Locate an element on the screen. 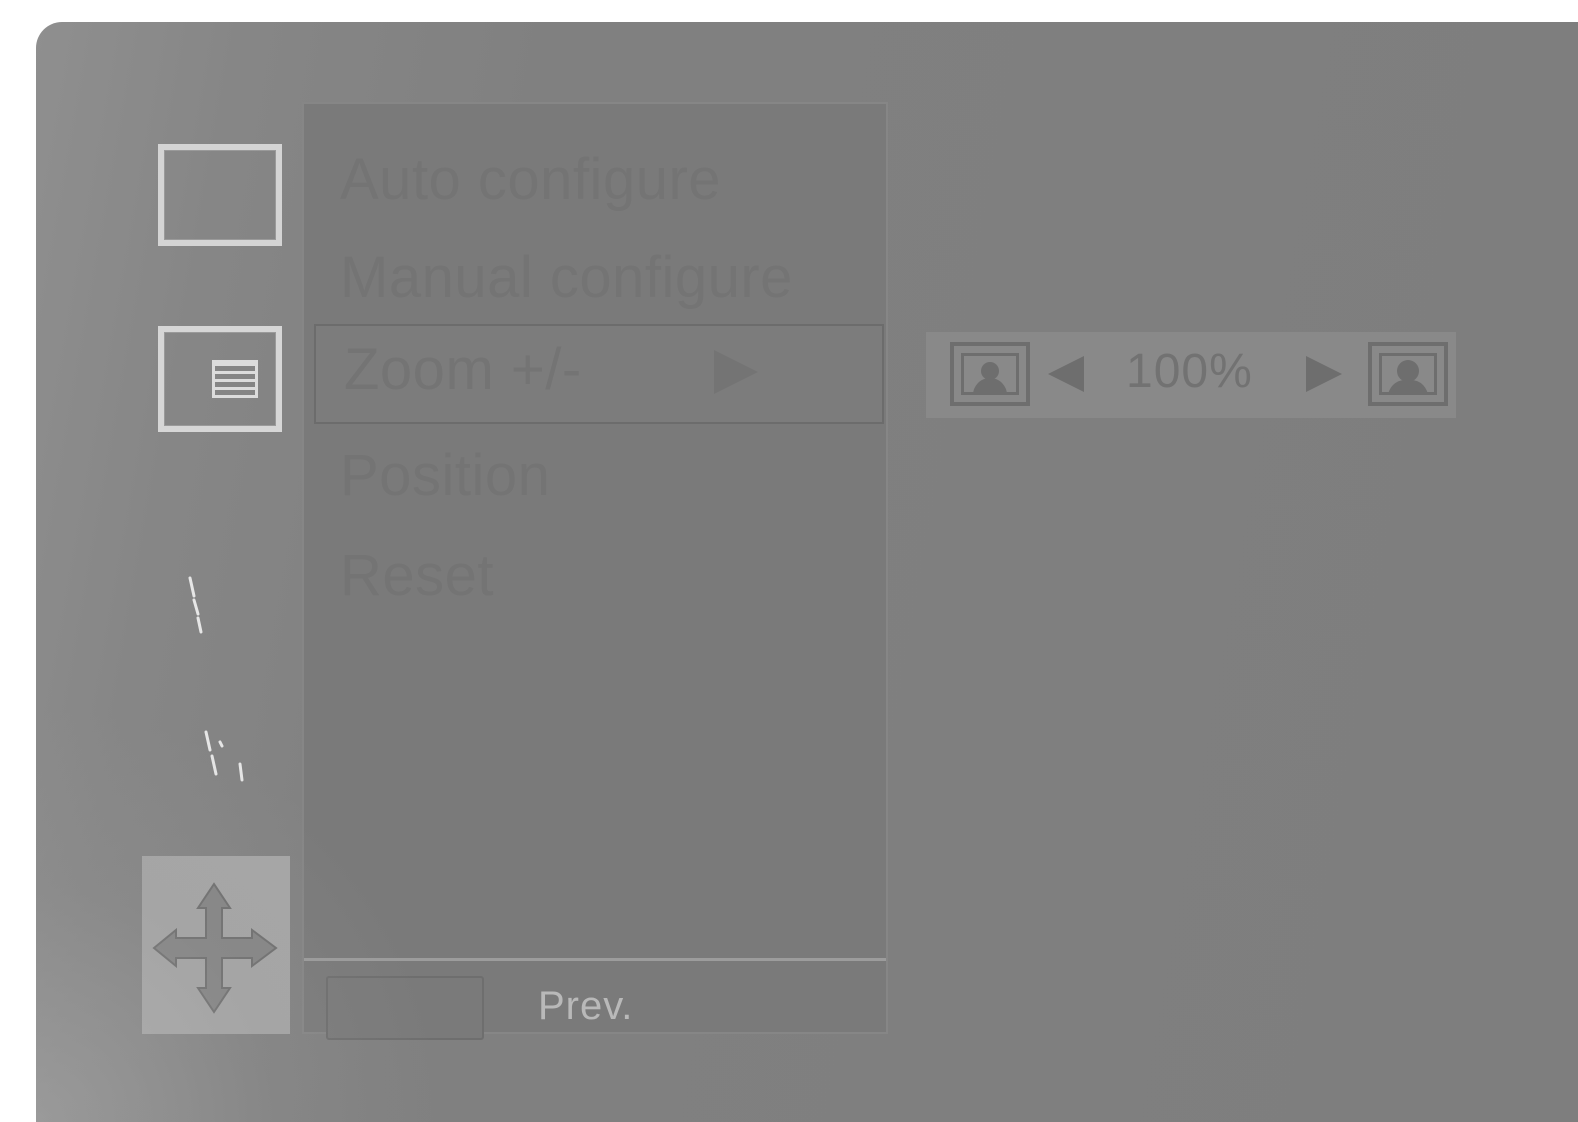 This screenshot has width=1578, height=1122. menu-item-position: Position is located at coordinates (445, 475).